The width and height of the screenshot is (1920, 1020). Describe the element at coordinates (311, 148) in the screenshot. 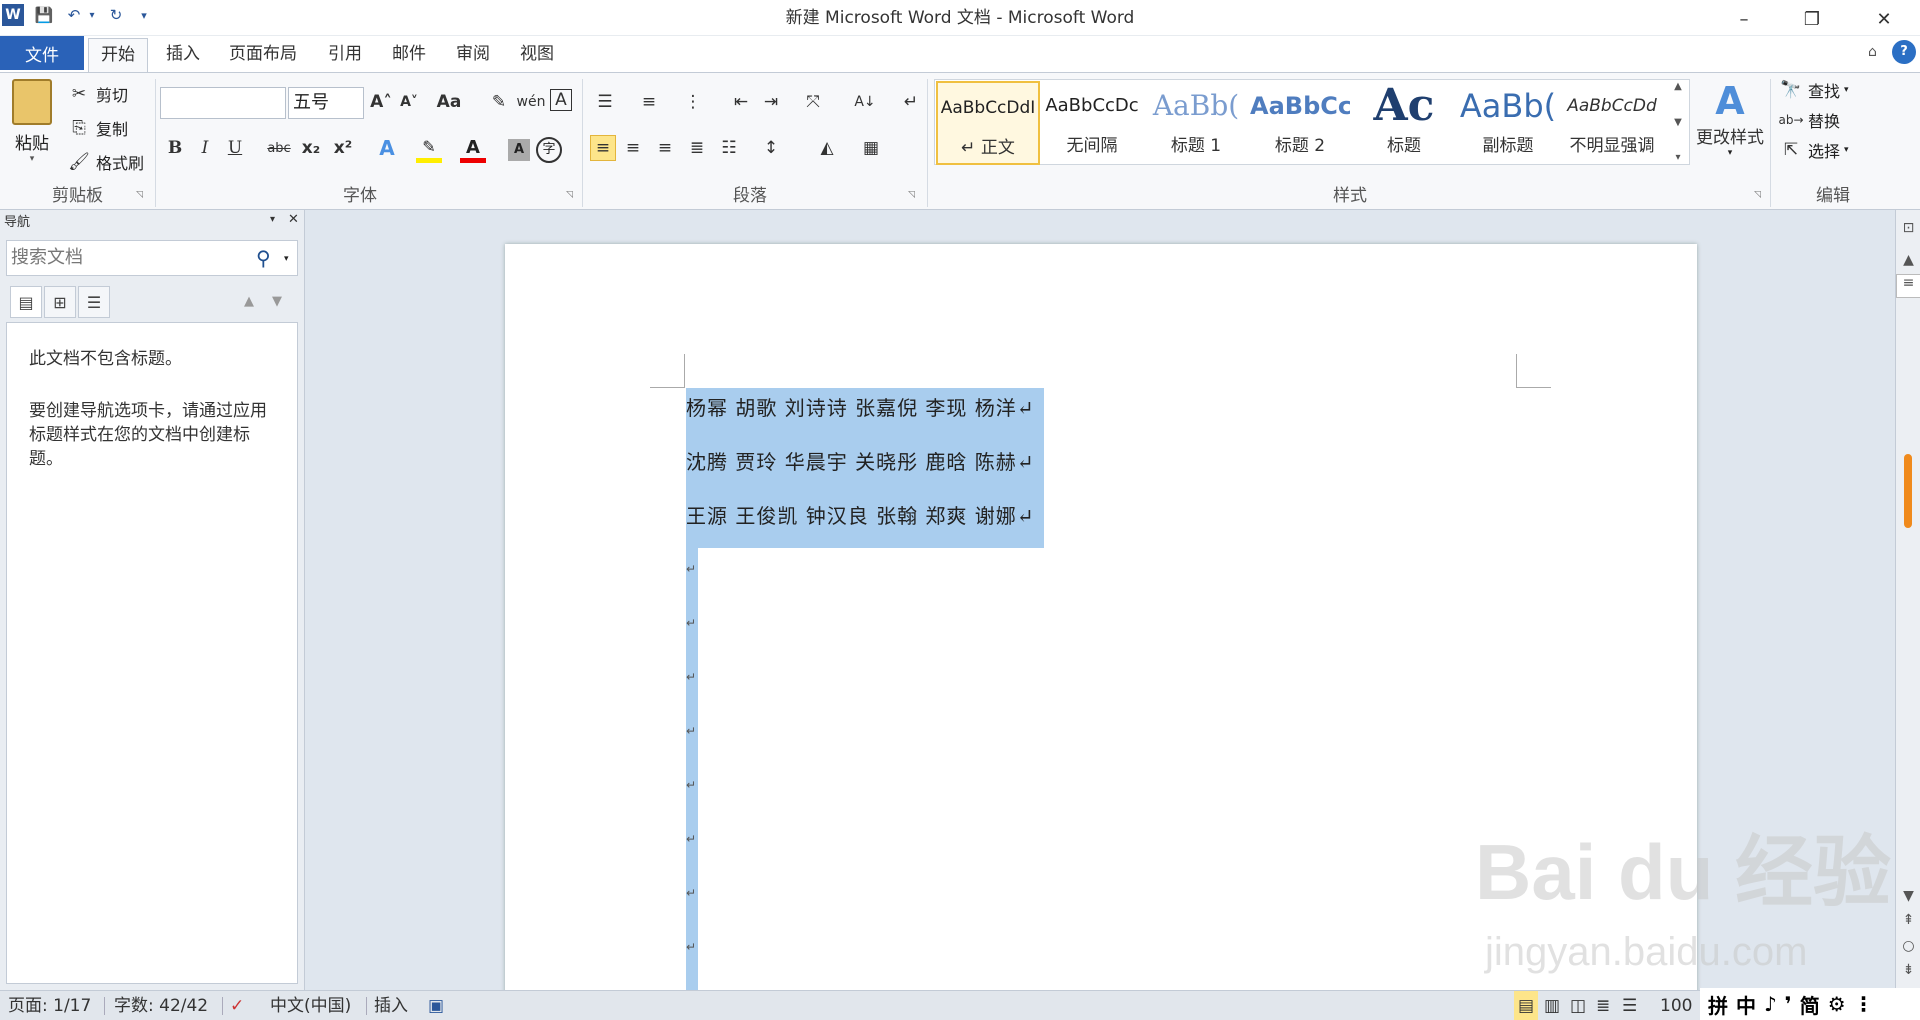

I see `subscript-button: x₂` at that location.